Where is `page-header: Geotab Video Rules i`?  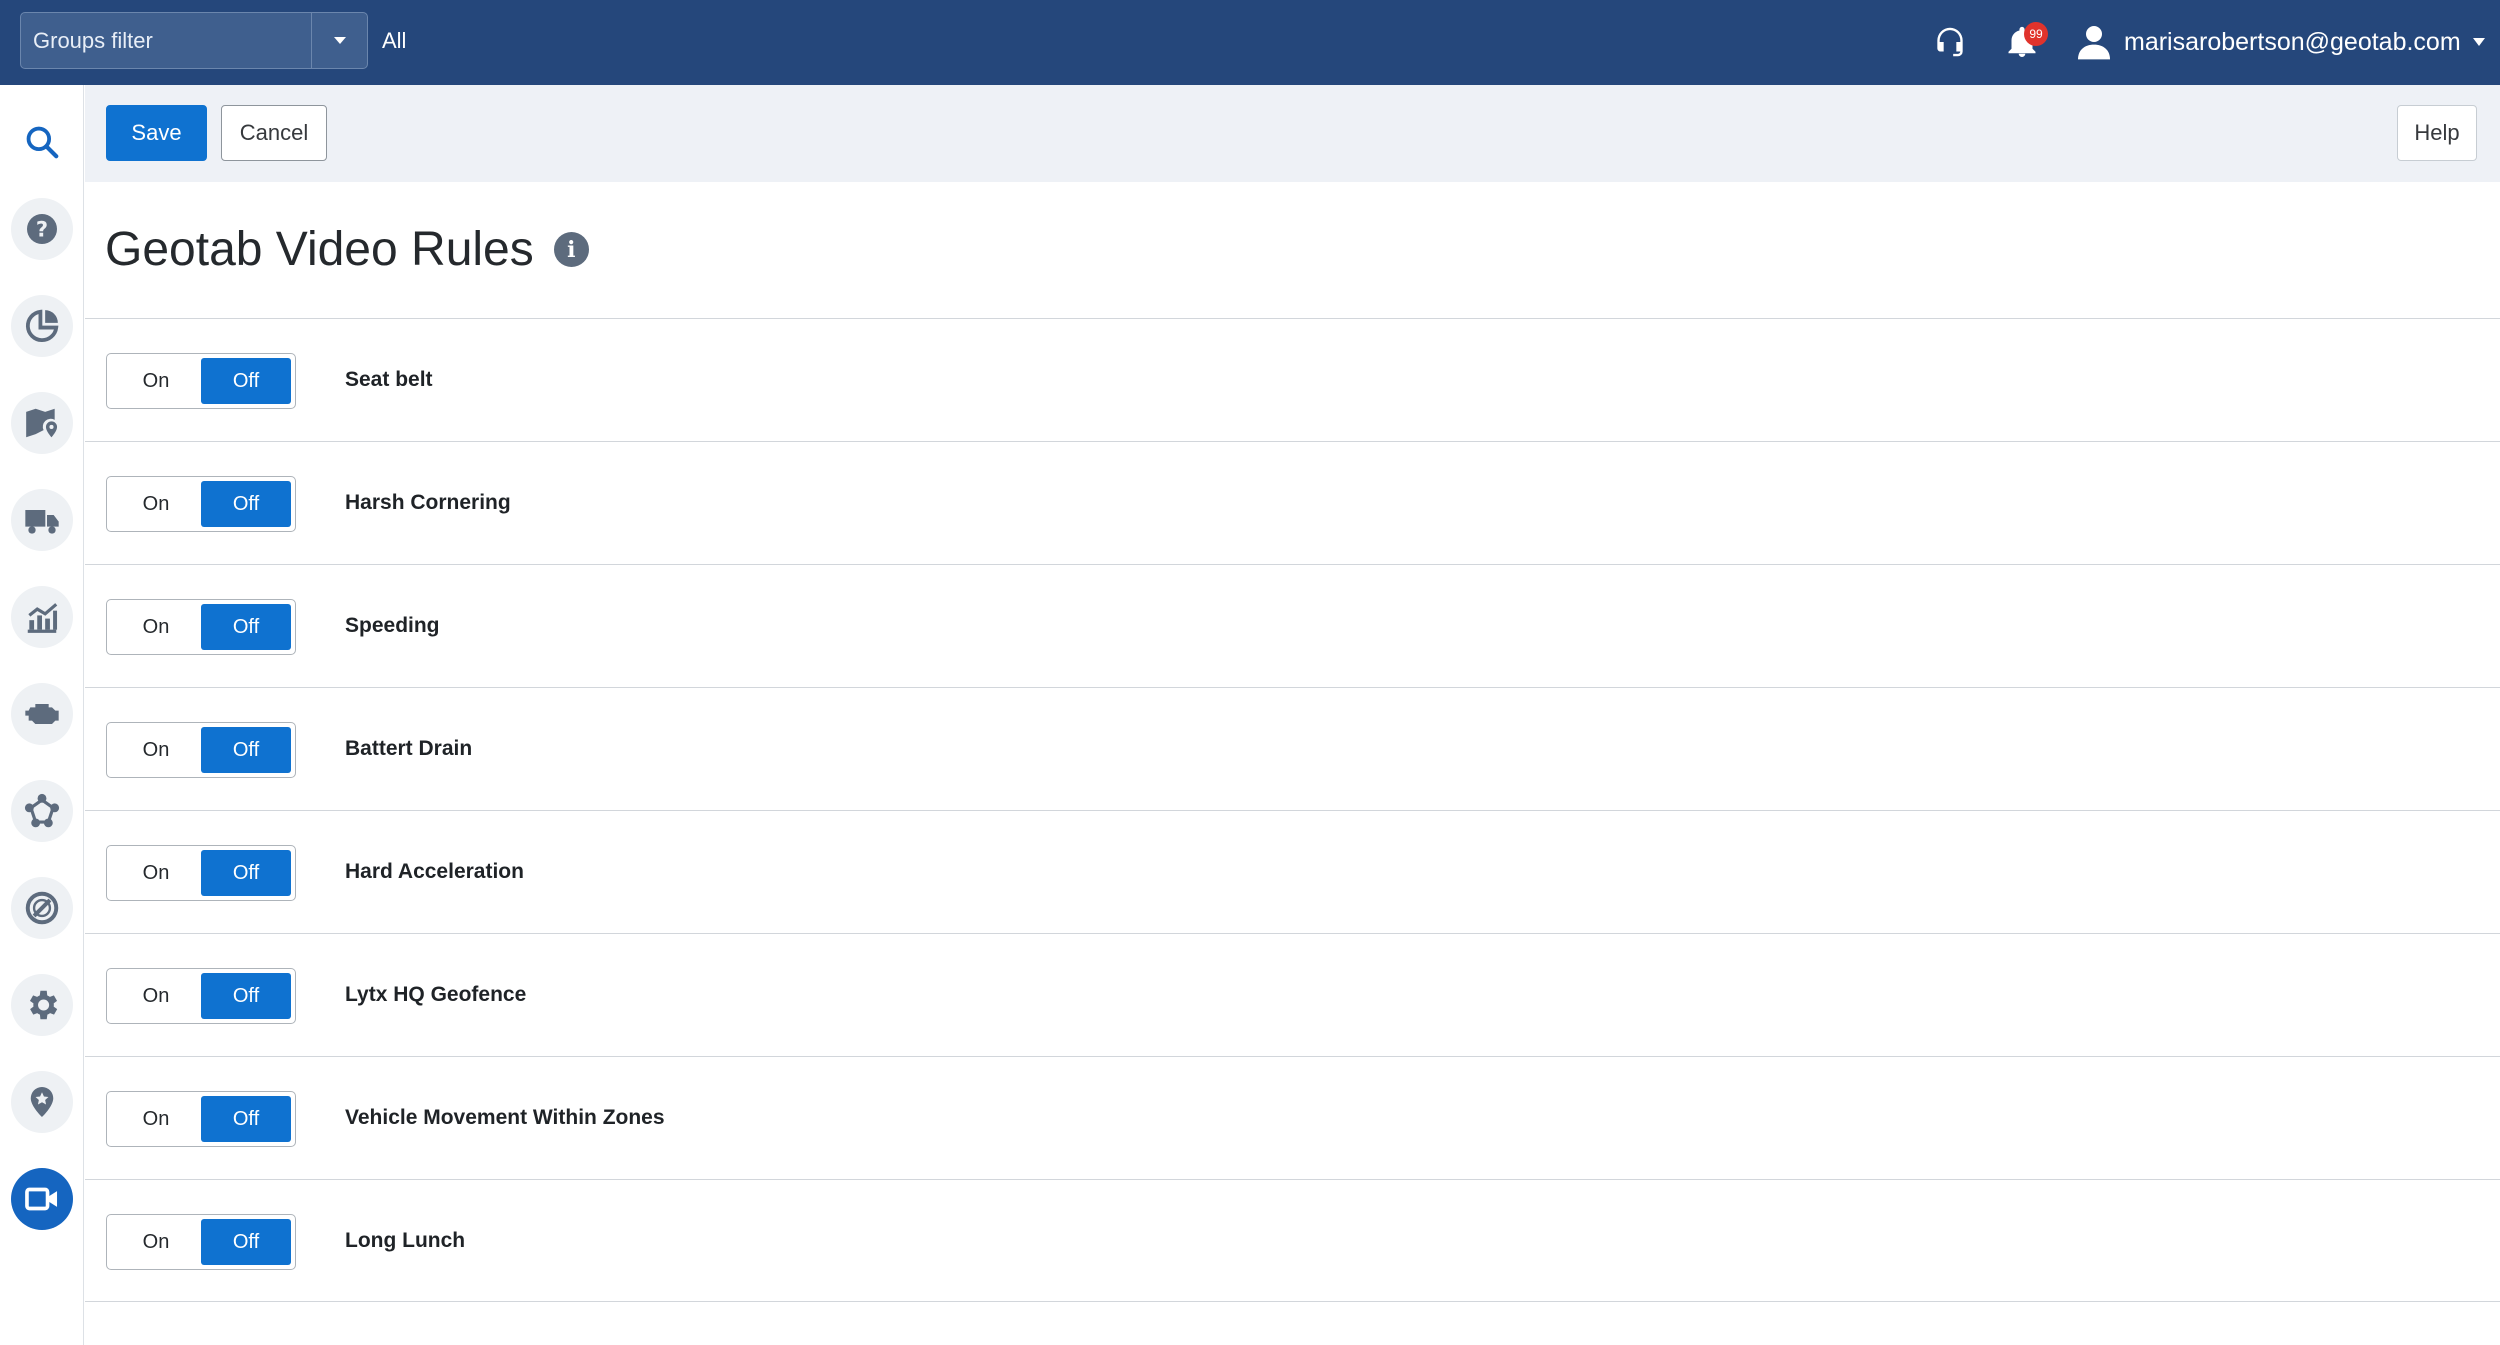 page-header: Geotab Video Rules i is located at coordinates (347, 249).